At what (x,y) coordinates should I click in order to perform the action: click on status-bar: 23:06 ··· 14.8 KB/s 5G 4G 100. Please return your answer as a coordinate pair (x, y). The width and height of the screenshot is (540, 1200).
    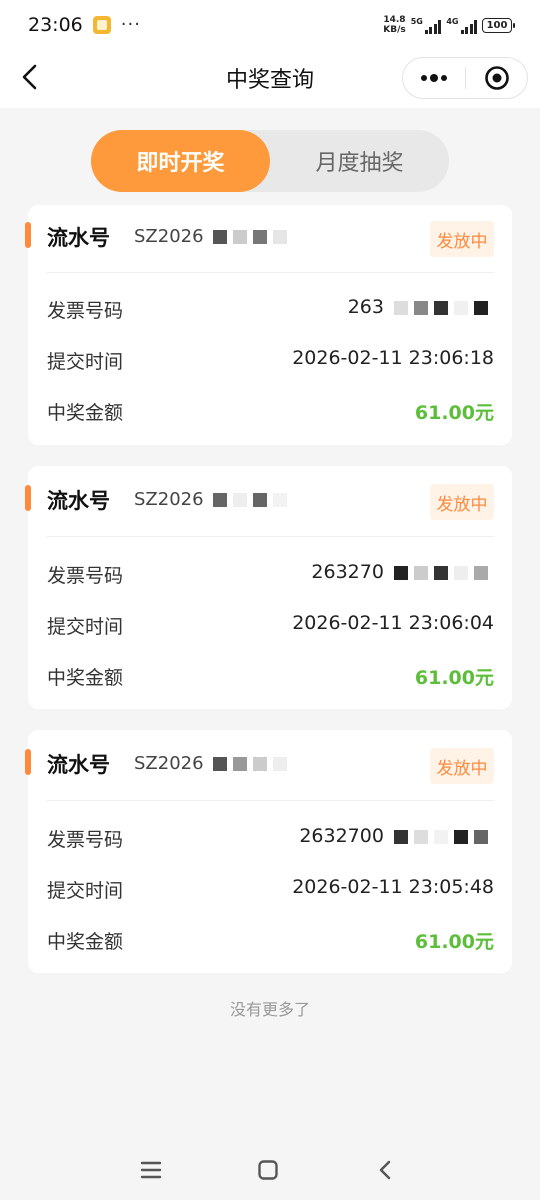
    Looking at the image, I should click on (270, 25).